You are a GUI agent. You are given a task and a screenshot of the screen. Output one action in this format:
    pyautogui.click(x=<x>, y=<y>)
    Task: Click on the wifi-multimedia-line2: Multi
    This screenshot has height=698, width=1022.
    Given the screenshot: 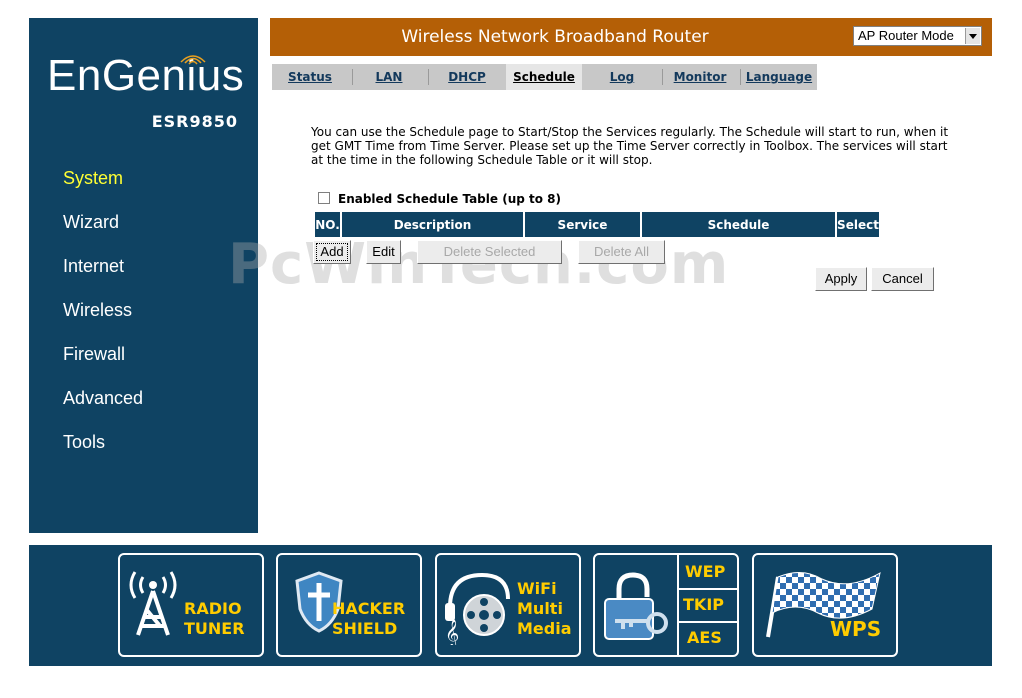 What is the action you would take?
    pyautogui.click(x=540, y=608)
    